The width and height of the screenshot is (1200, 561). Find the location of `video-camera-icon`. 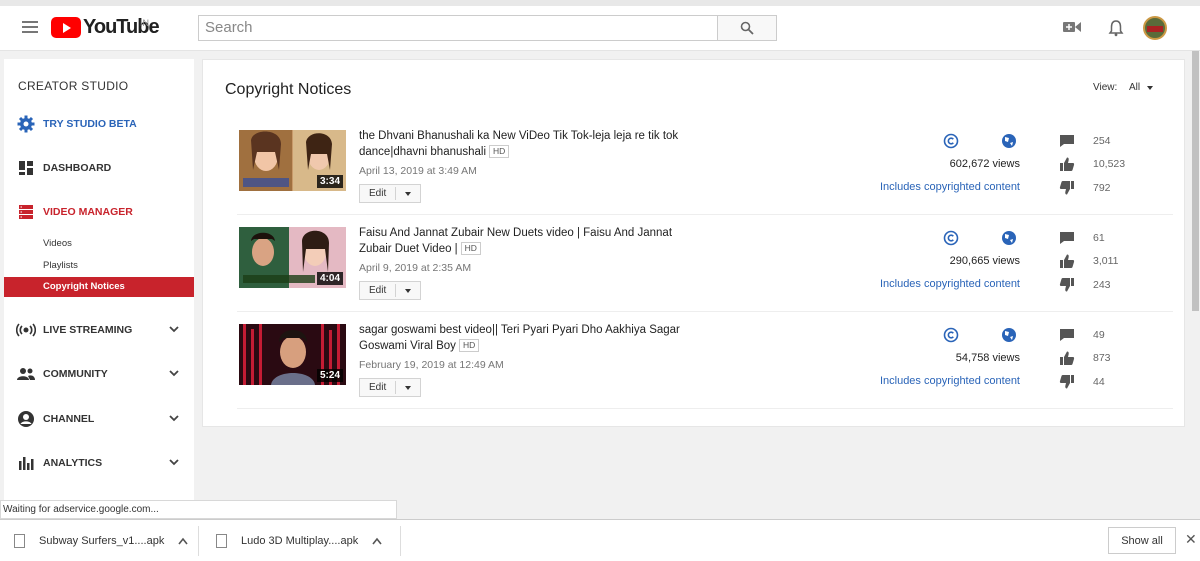

video-camera-icon is located at coordinates (1072, 29).